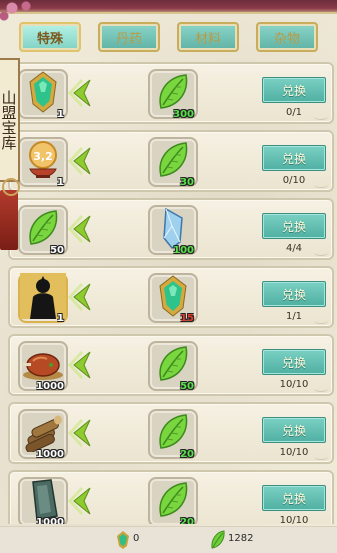  I want to click on reward-item-slot: 30, so click(173, 162).